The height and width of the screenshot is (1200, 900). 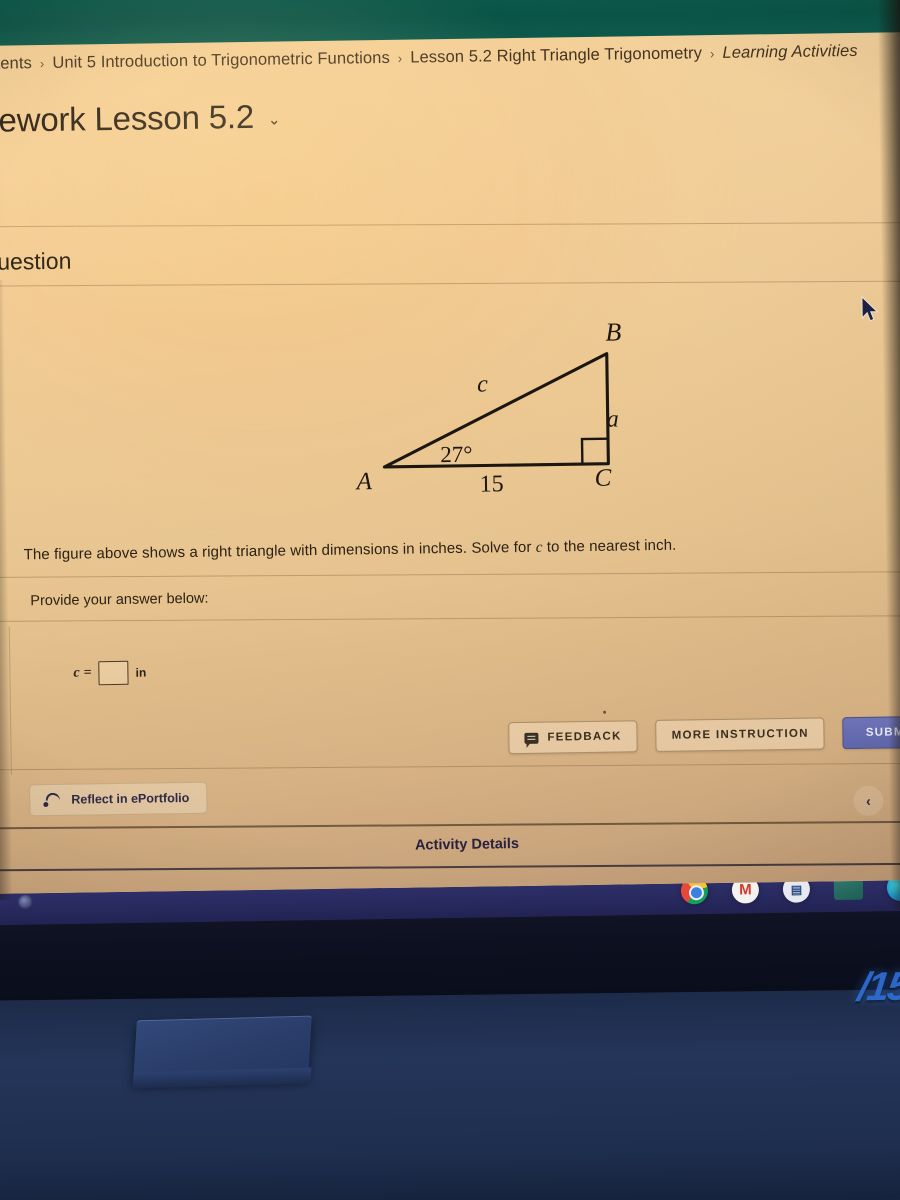 What do you see at coordinates (456, 454) in the screenshot?
I see `triangle-angle-label: 27°` at bounding box center [456, 454].